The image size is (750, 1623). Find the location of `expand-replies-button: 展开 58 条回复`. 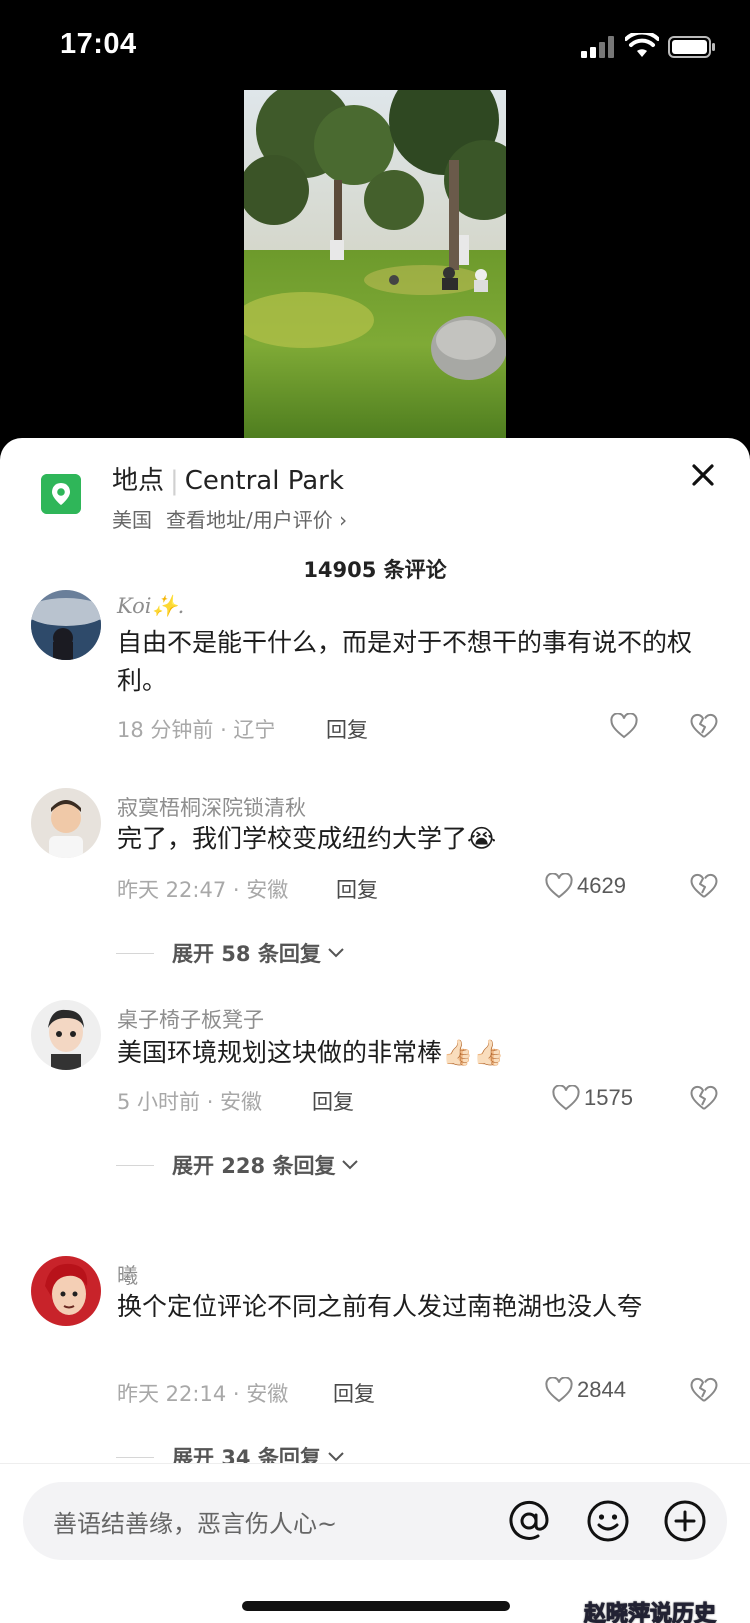

expand-replies-button: 展开 58 条回复 is located at coordinates (230, 953).